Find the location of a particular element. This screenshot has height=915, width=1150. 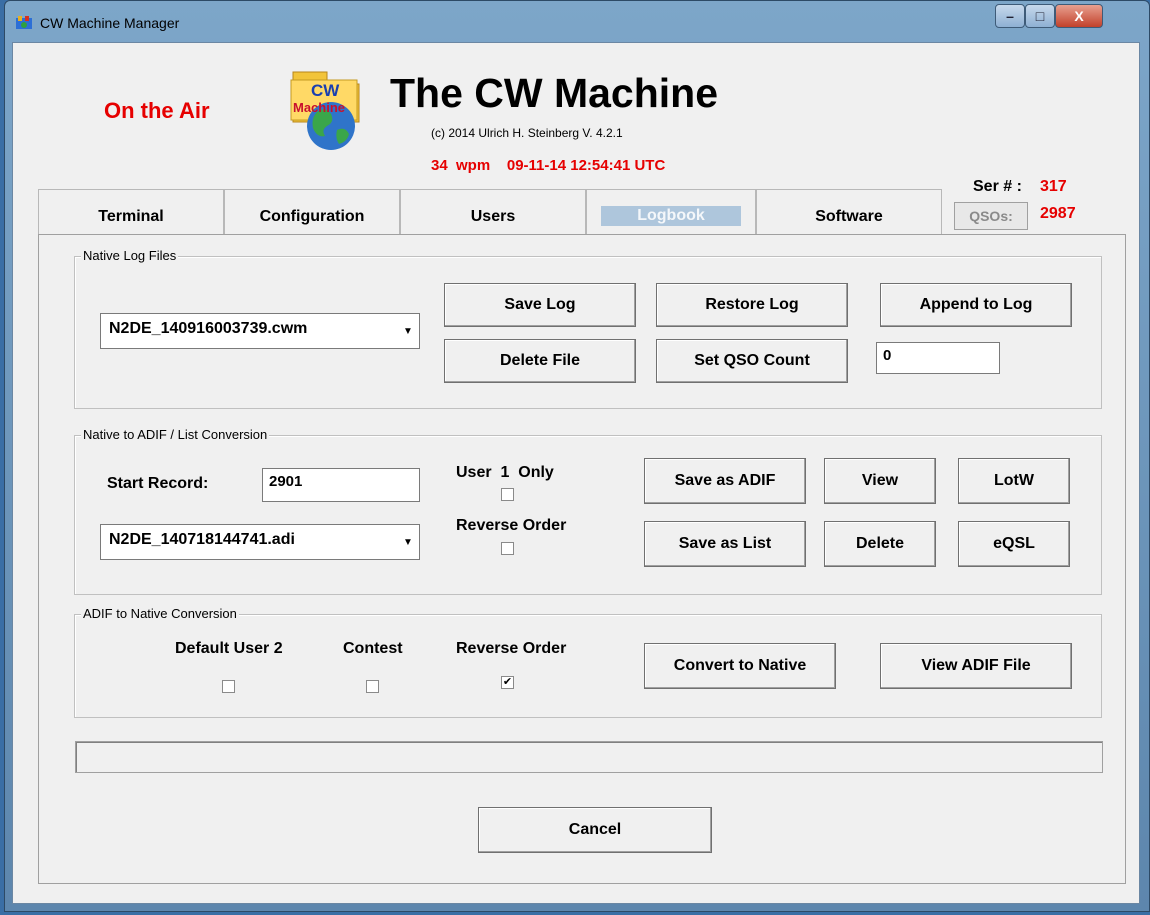

tab-users: Users is located at coordinates (493, 212).